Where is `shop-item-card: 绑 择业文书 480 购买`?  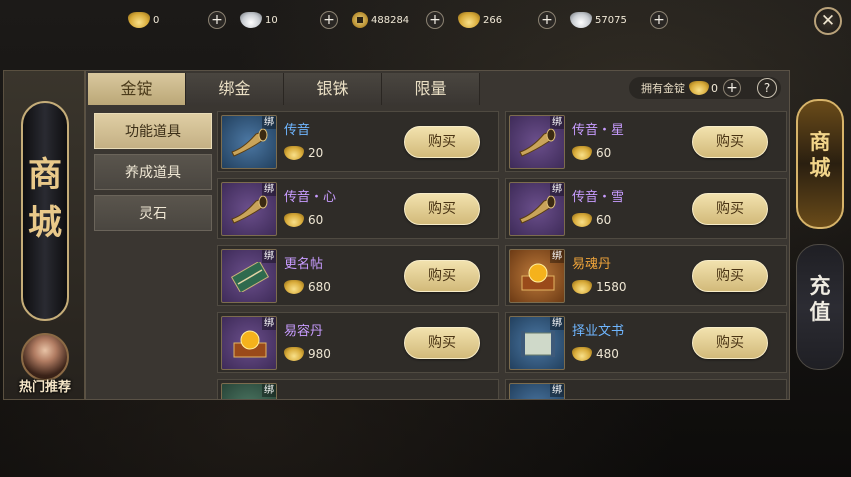 shop-item-card: 绑 择业文书 480 购买 is located at coordinates (646, 342).